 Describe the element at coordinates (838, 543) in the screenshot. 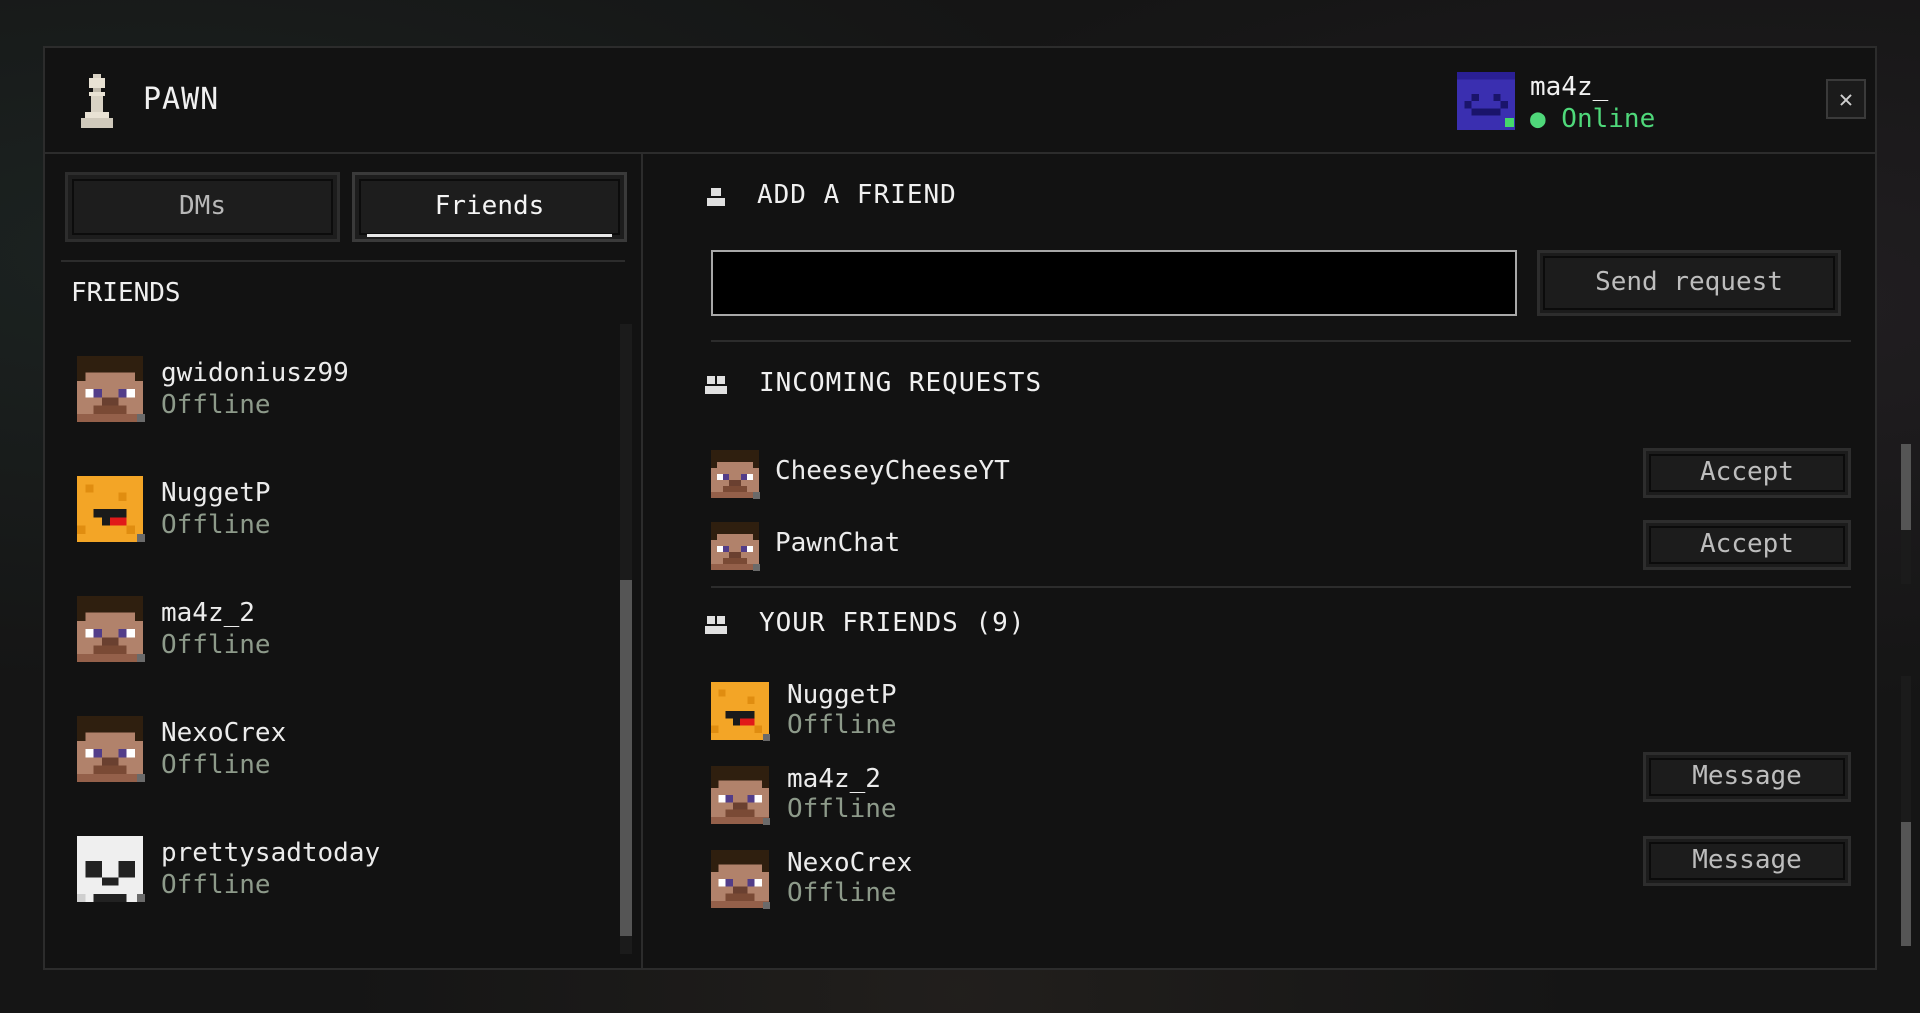

I see `request-name: PawnChat` at that location.